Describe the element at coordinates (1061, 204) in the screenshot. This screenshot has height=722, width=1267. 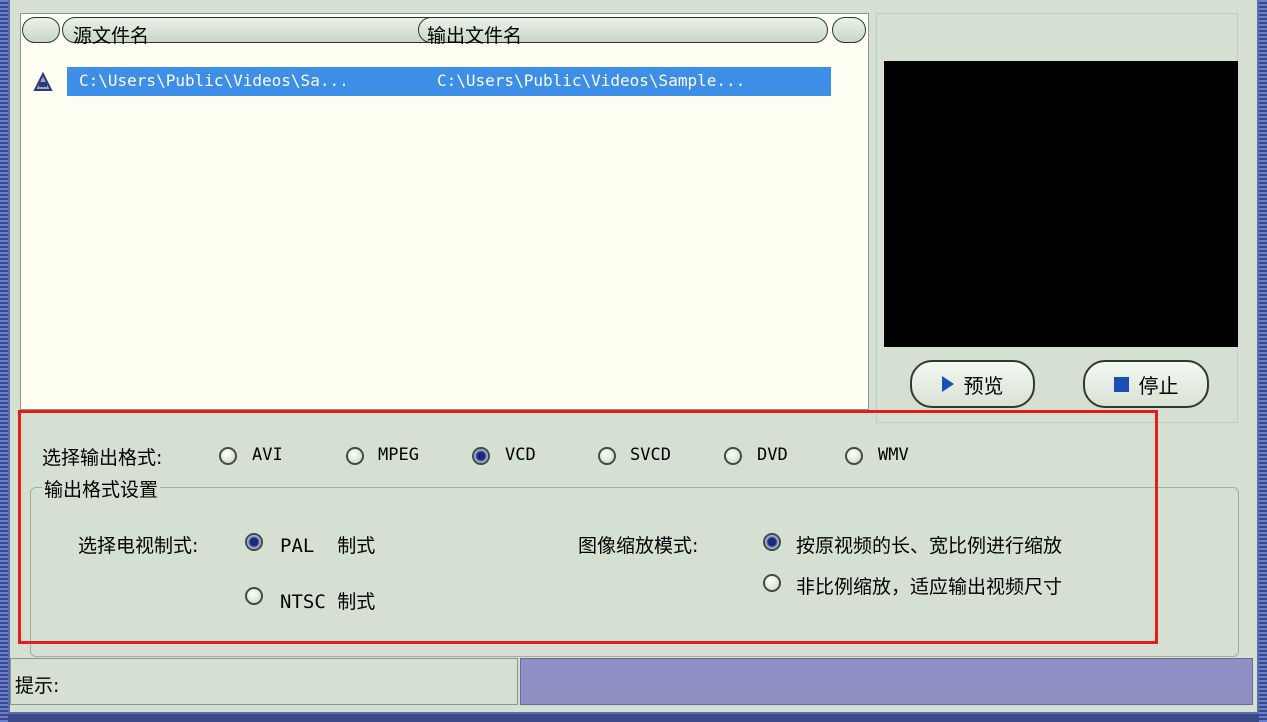
I see `video-preview-screen` at that location.